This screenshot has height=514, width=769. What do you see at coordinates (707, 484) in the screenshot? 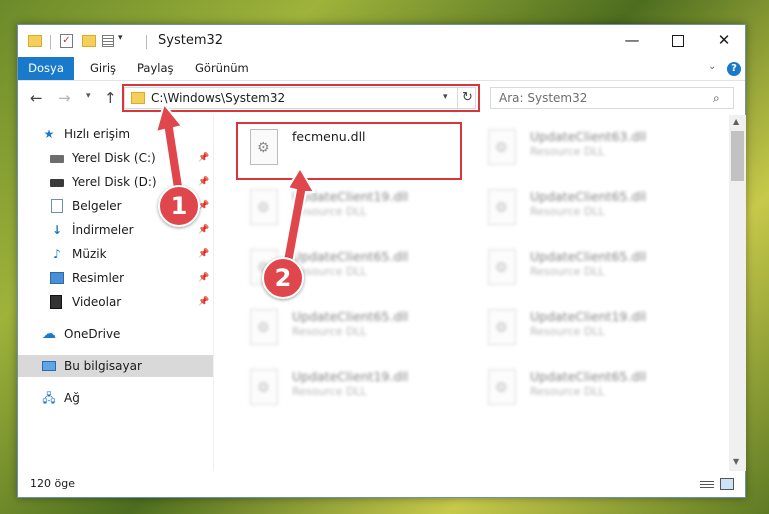
I see `details-view-icon` at bounding box center [707, 484].